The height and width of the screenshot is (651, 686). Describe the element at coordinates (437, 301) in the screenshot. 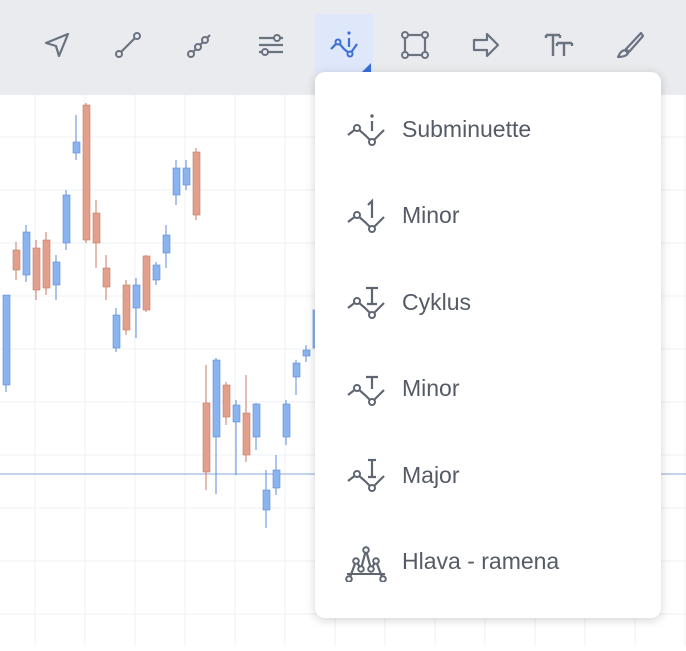

I see `menu-item-label: Cyklus` at that location.